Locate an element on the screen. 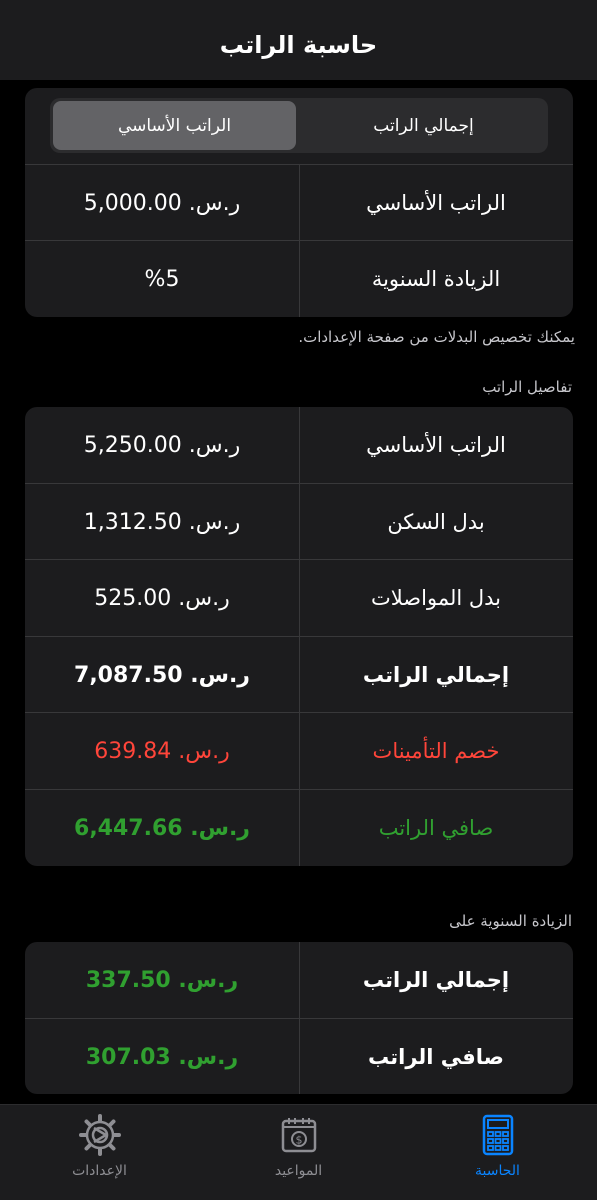 This screenshot has width=597, height=1200. row-value: ر.س. 5,250.00 is located at coordinates (162, 445).